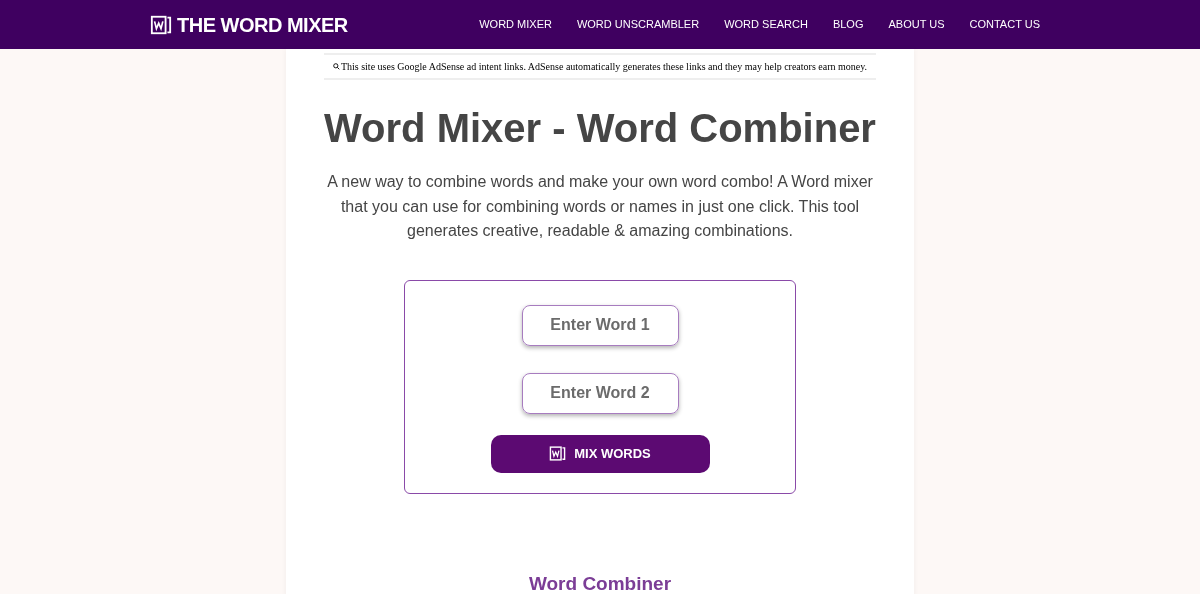 This screenshot has width=1200, height=594. I want to click on ad-notice-text: This site uses Google AdSense ad intent links. AdSense automatically generates these links and they may help creators earn money., so click(604, 67).